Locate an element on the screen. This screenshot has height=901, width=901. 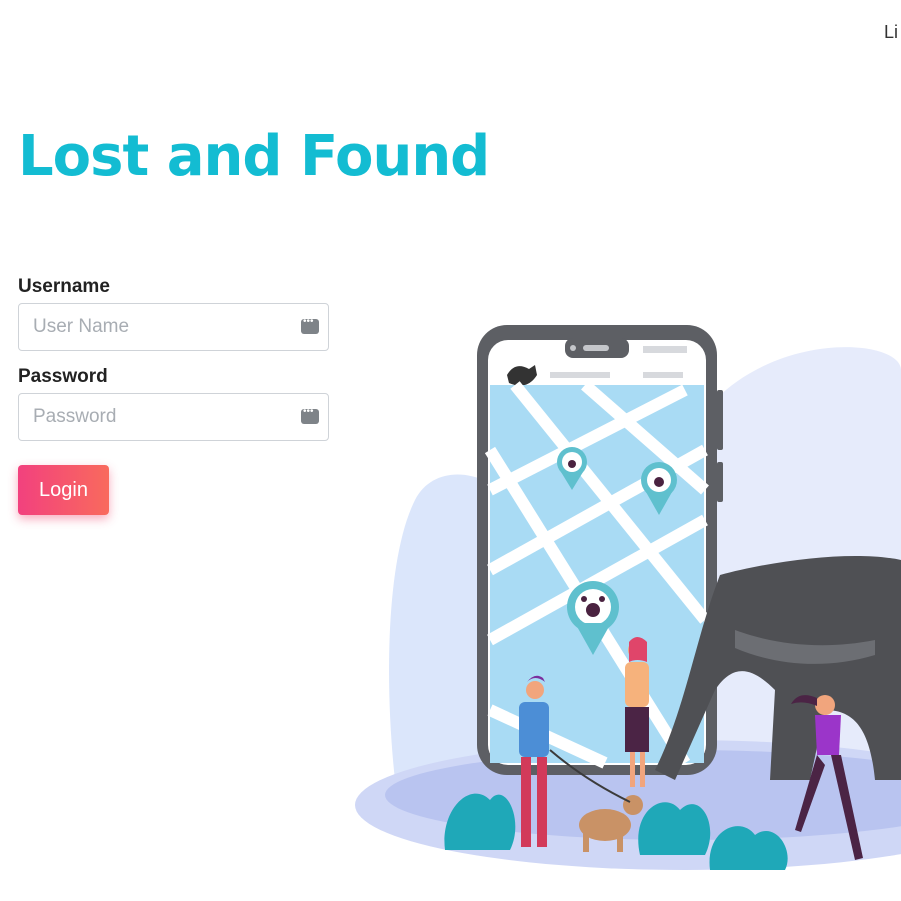
username-field-wrapper is located at coordinates (173, 327).